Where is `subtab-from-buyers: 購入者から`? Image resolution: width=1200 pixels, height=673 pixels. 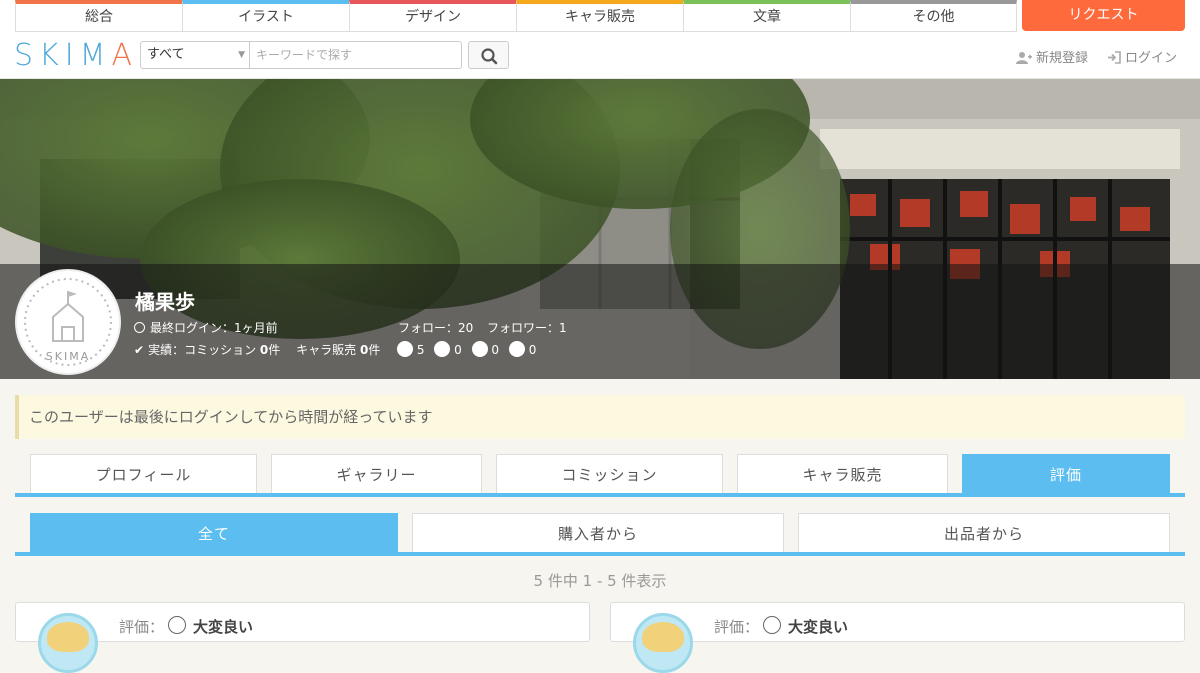 subtab-from-buyers: 購入者から is located at coordinates (598, 533).